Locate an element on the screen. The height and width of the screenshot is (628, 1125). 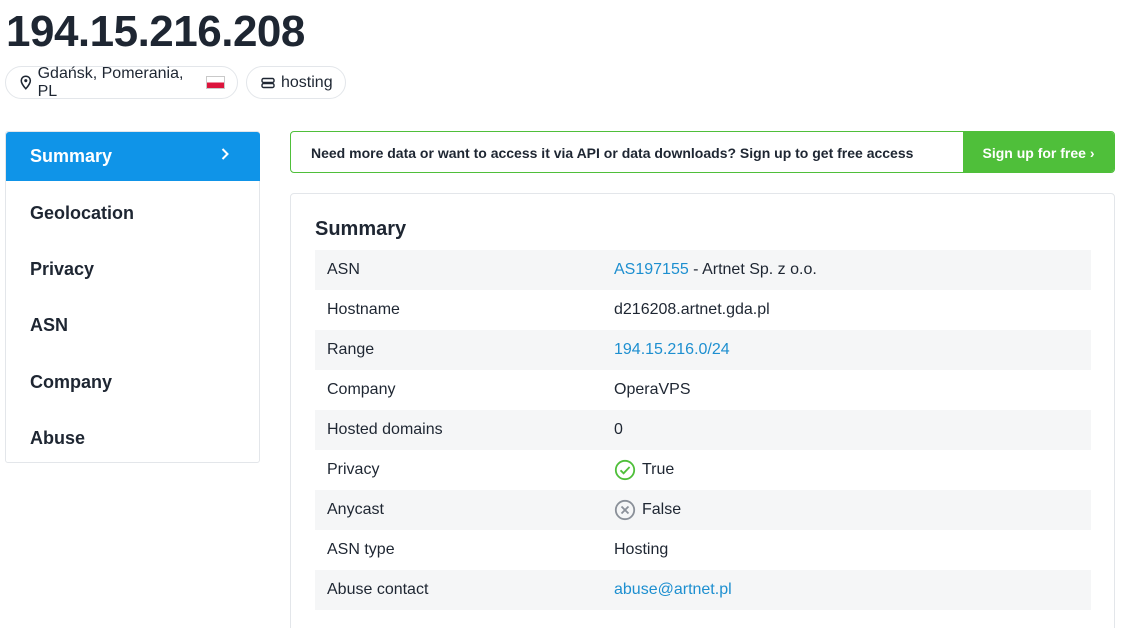
x-circle-icon is located at coordinates (625, 510).